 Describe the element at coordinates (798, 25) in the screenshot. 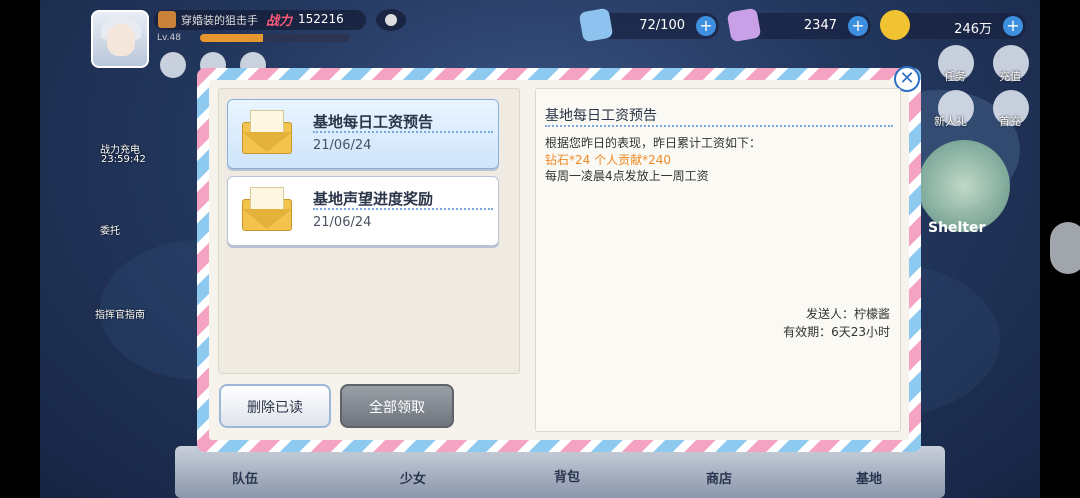

I see `diamond-resource: 2347 +` at that location.